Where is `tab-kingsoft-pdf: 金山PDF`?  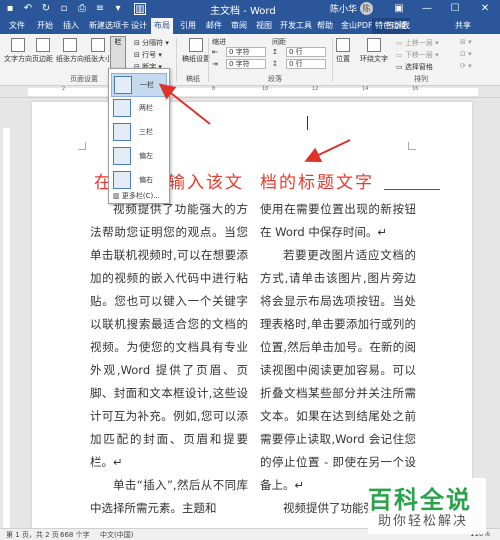
tab-kingsoft-pdf: 金山PDF is located at coordinates (357, 26).